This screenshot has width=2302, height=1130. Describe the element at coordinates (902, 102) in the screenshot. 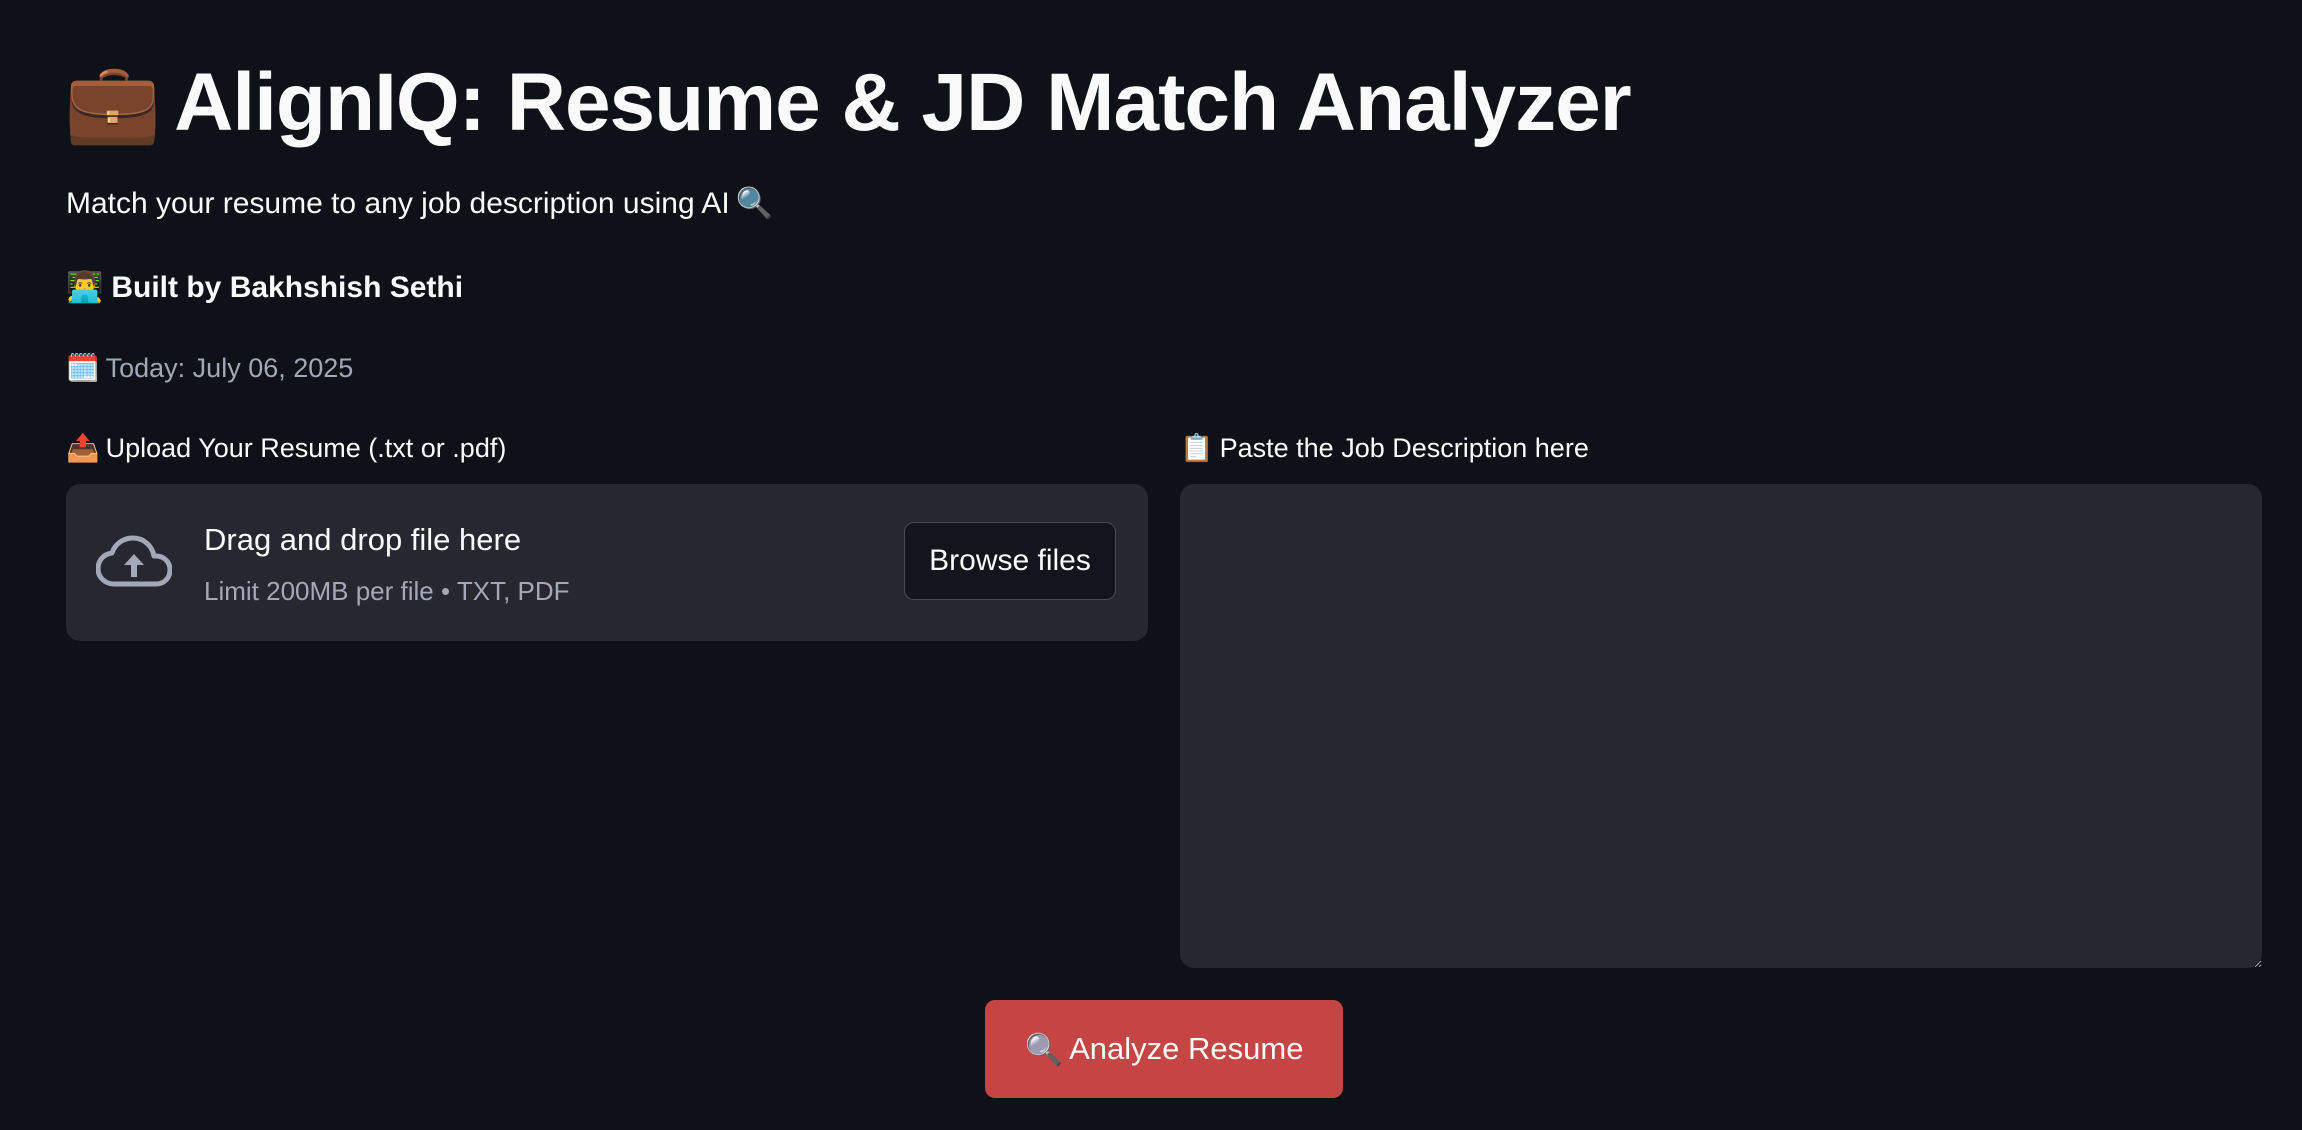

I see `page-title-text: AlignIQ: Resume & JD Match Analyzer` at that location.